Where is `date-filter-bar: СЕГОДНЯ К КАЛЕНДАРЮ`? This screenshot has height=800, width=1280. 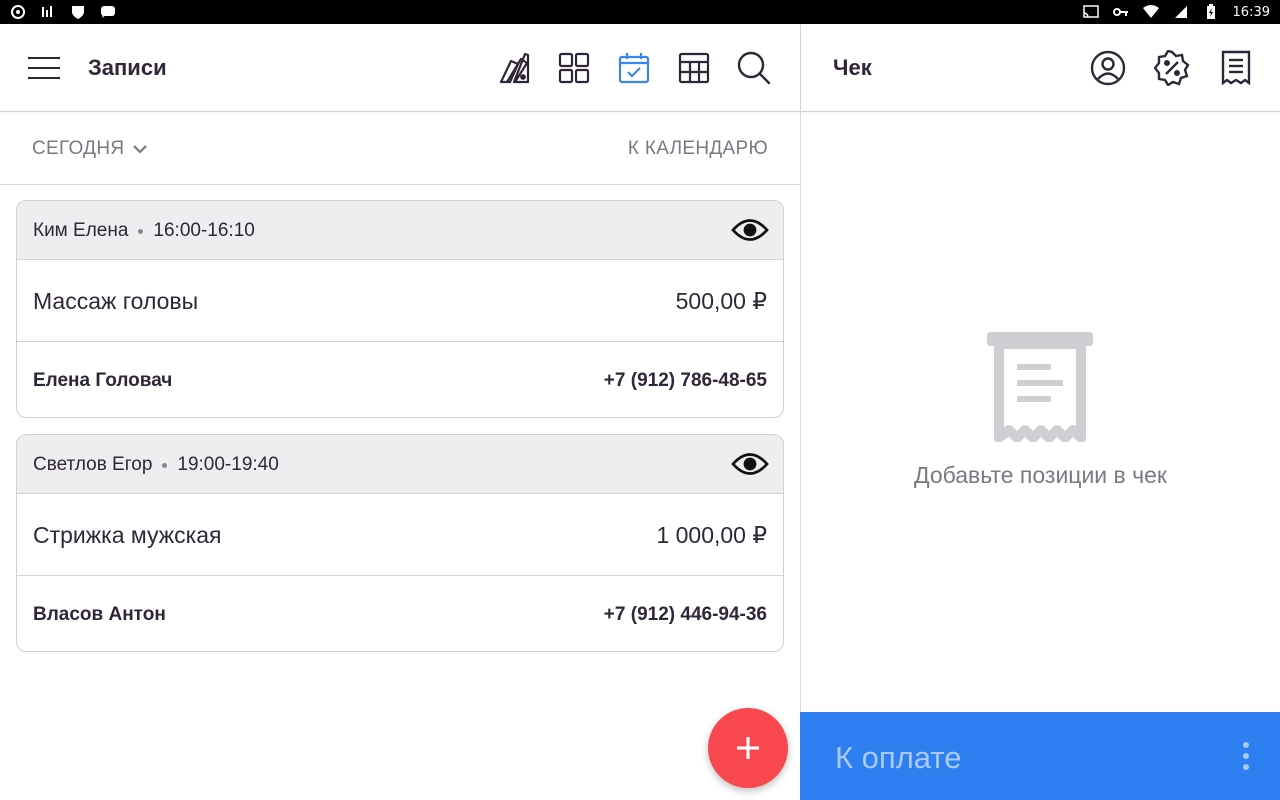
date-filter-bar: СЕГОДНЯ К КАЛЕНДАРЮ is located at coordinates (400, 148).